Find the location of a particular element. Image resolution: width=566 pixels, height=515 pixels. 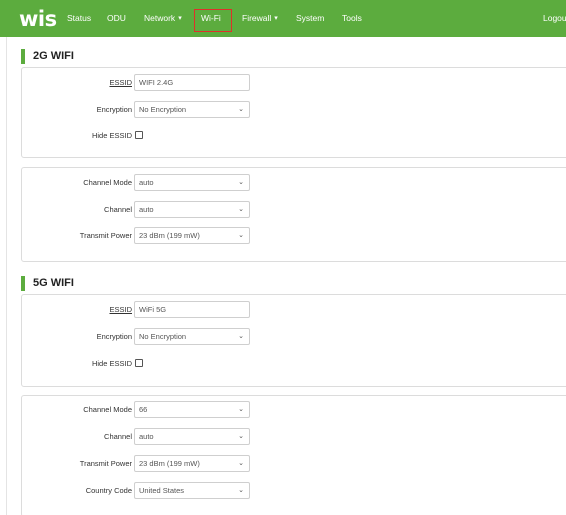

country-label-5g: Country Code is located at coordinates (108, 490).